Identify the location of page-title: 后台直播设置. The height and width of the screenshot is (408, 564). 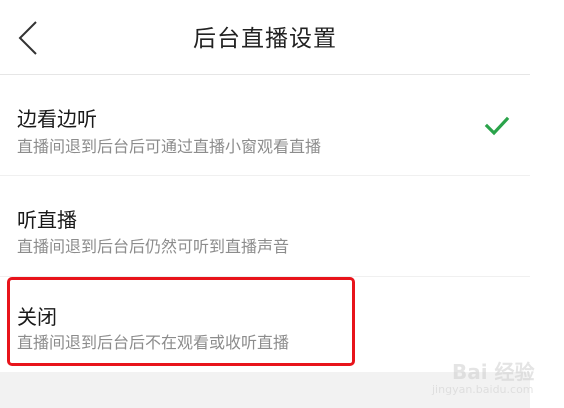
(265, 39).